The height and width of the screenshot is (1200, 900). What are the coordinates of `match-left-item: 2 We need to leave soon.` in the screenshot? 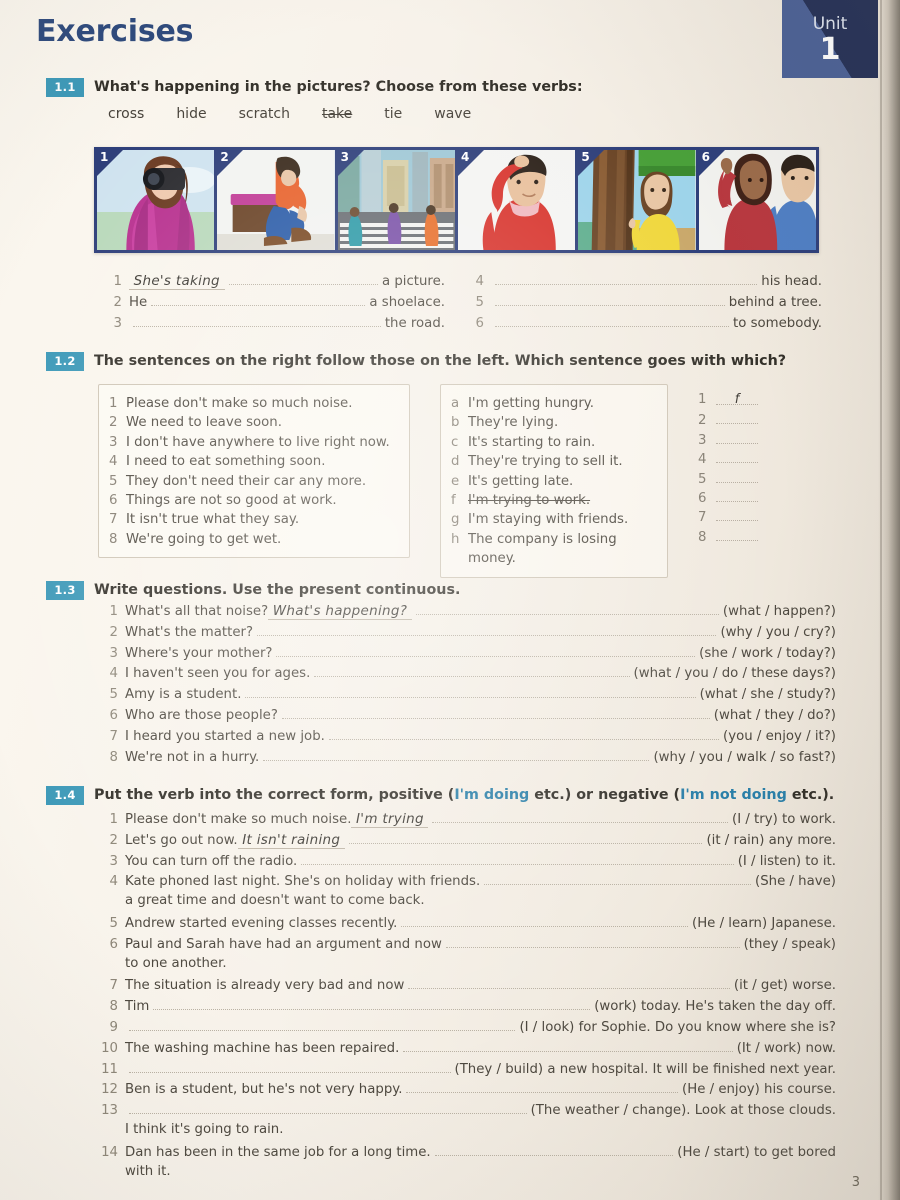 It's located at (254, 422).